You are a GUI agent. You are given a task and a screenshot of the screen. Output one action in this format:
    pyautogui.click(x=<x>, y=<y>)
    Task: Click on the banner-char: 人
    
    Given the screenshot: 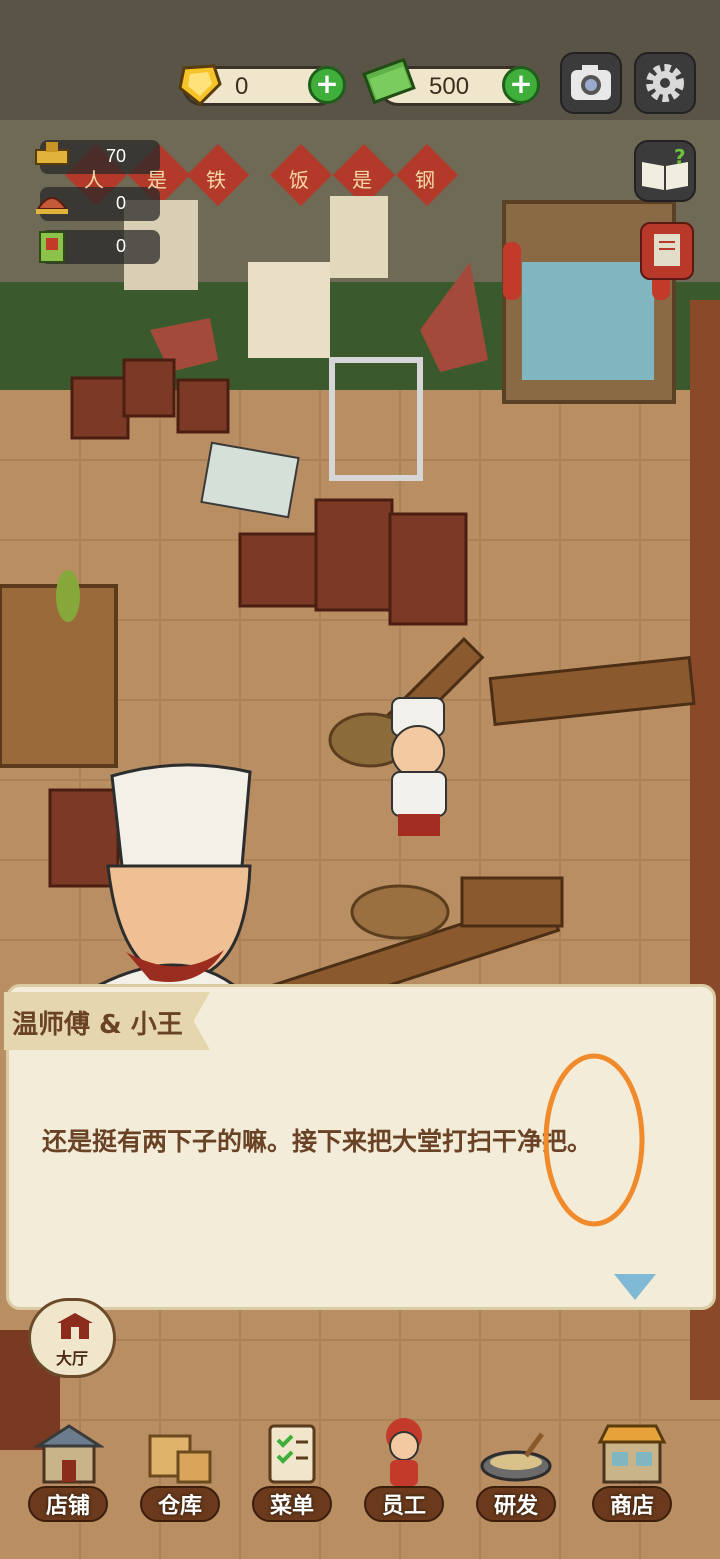 What is the action you would take?
    pyautogui.click(x=94, y=180)
    